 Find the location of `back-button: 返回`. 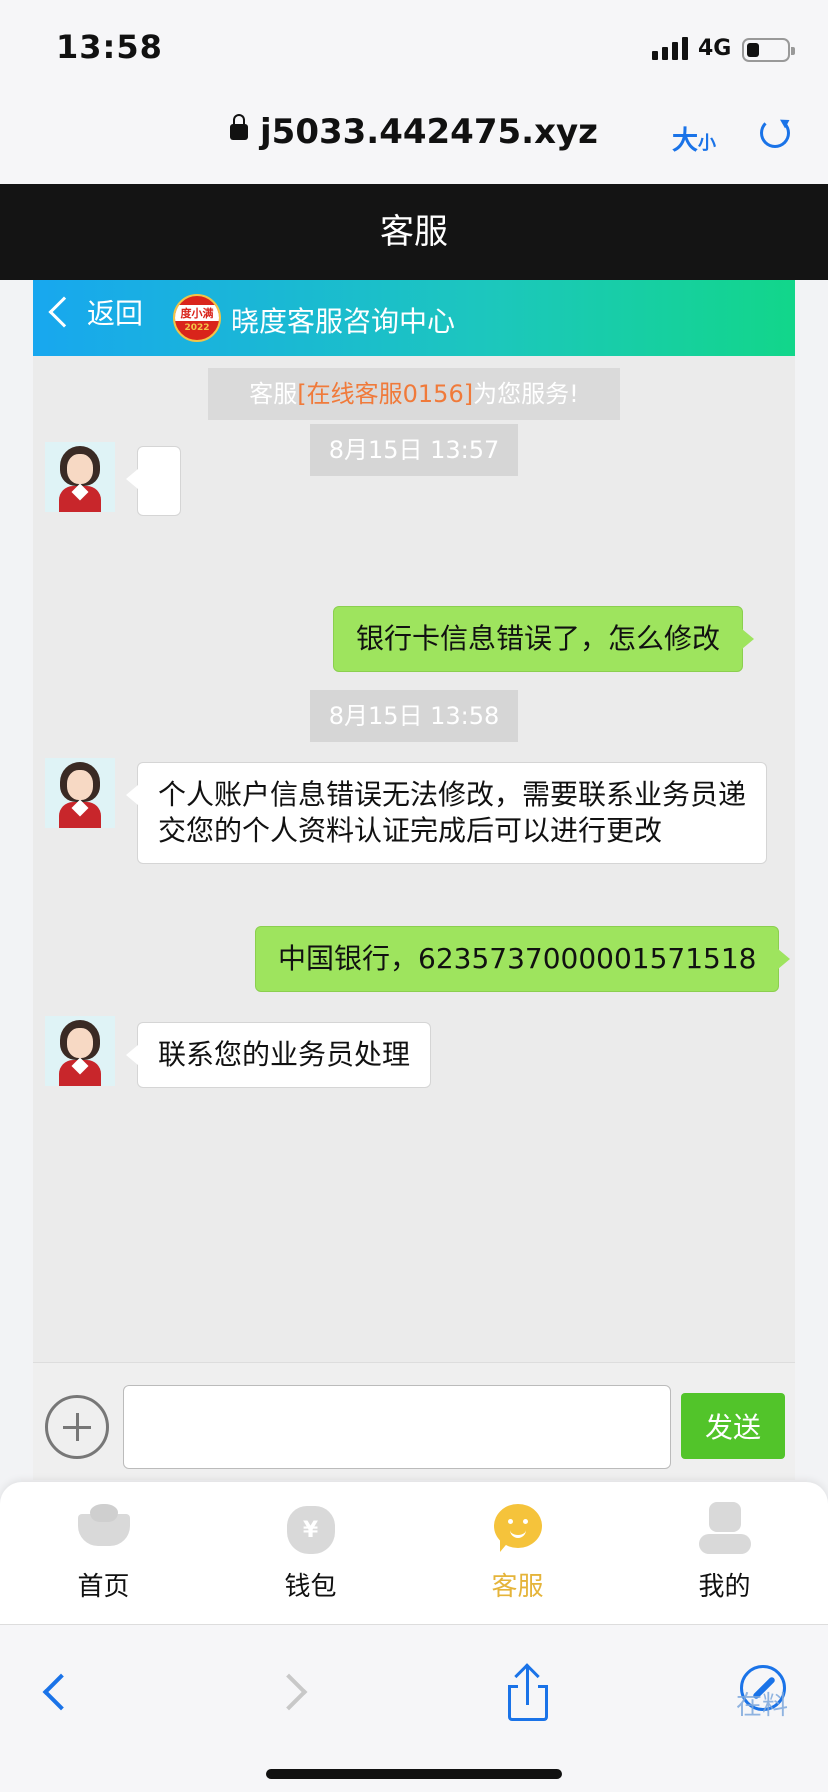

back-button: 返回 is located at coordinates (93, 312).